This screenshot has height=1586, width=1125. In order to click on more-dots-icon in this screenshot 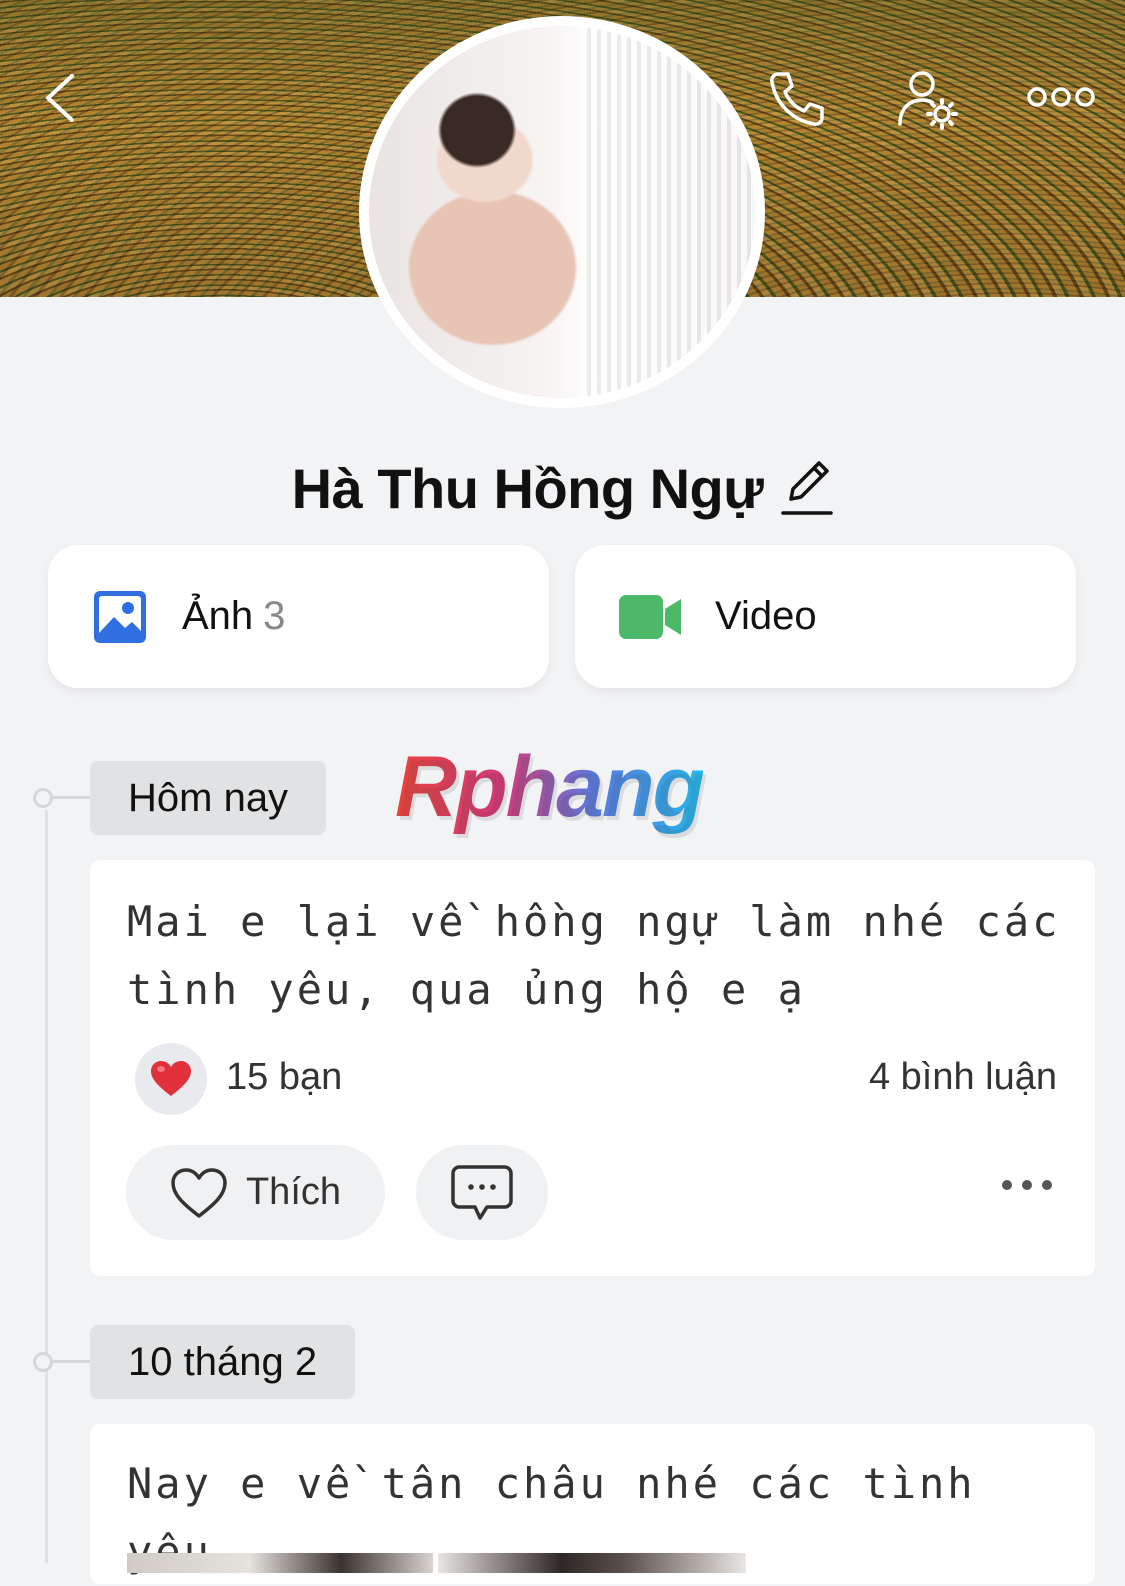, I will do `click(1027, 1185)`.